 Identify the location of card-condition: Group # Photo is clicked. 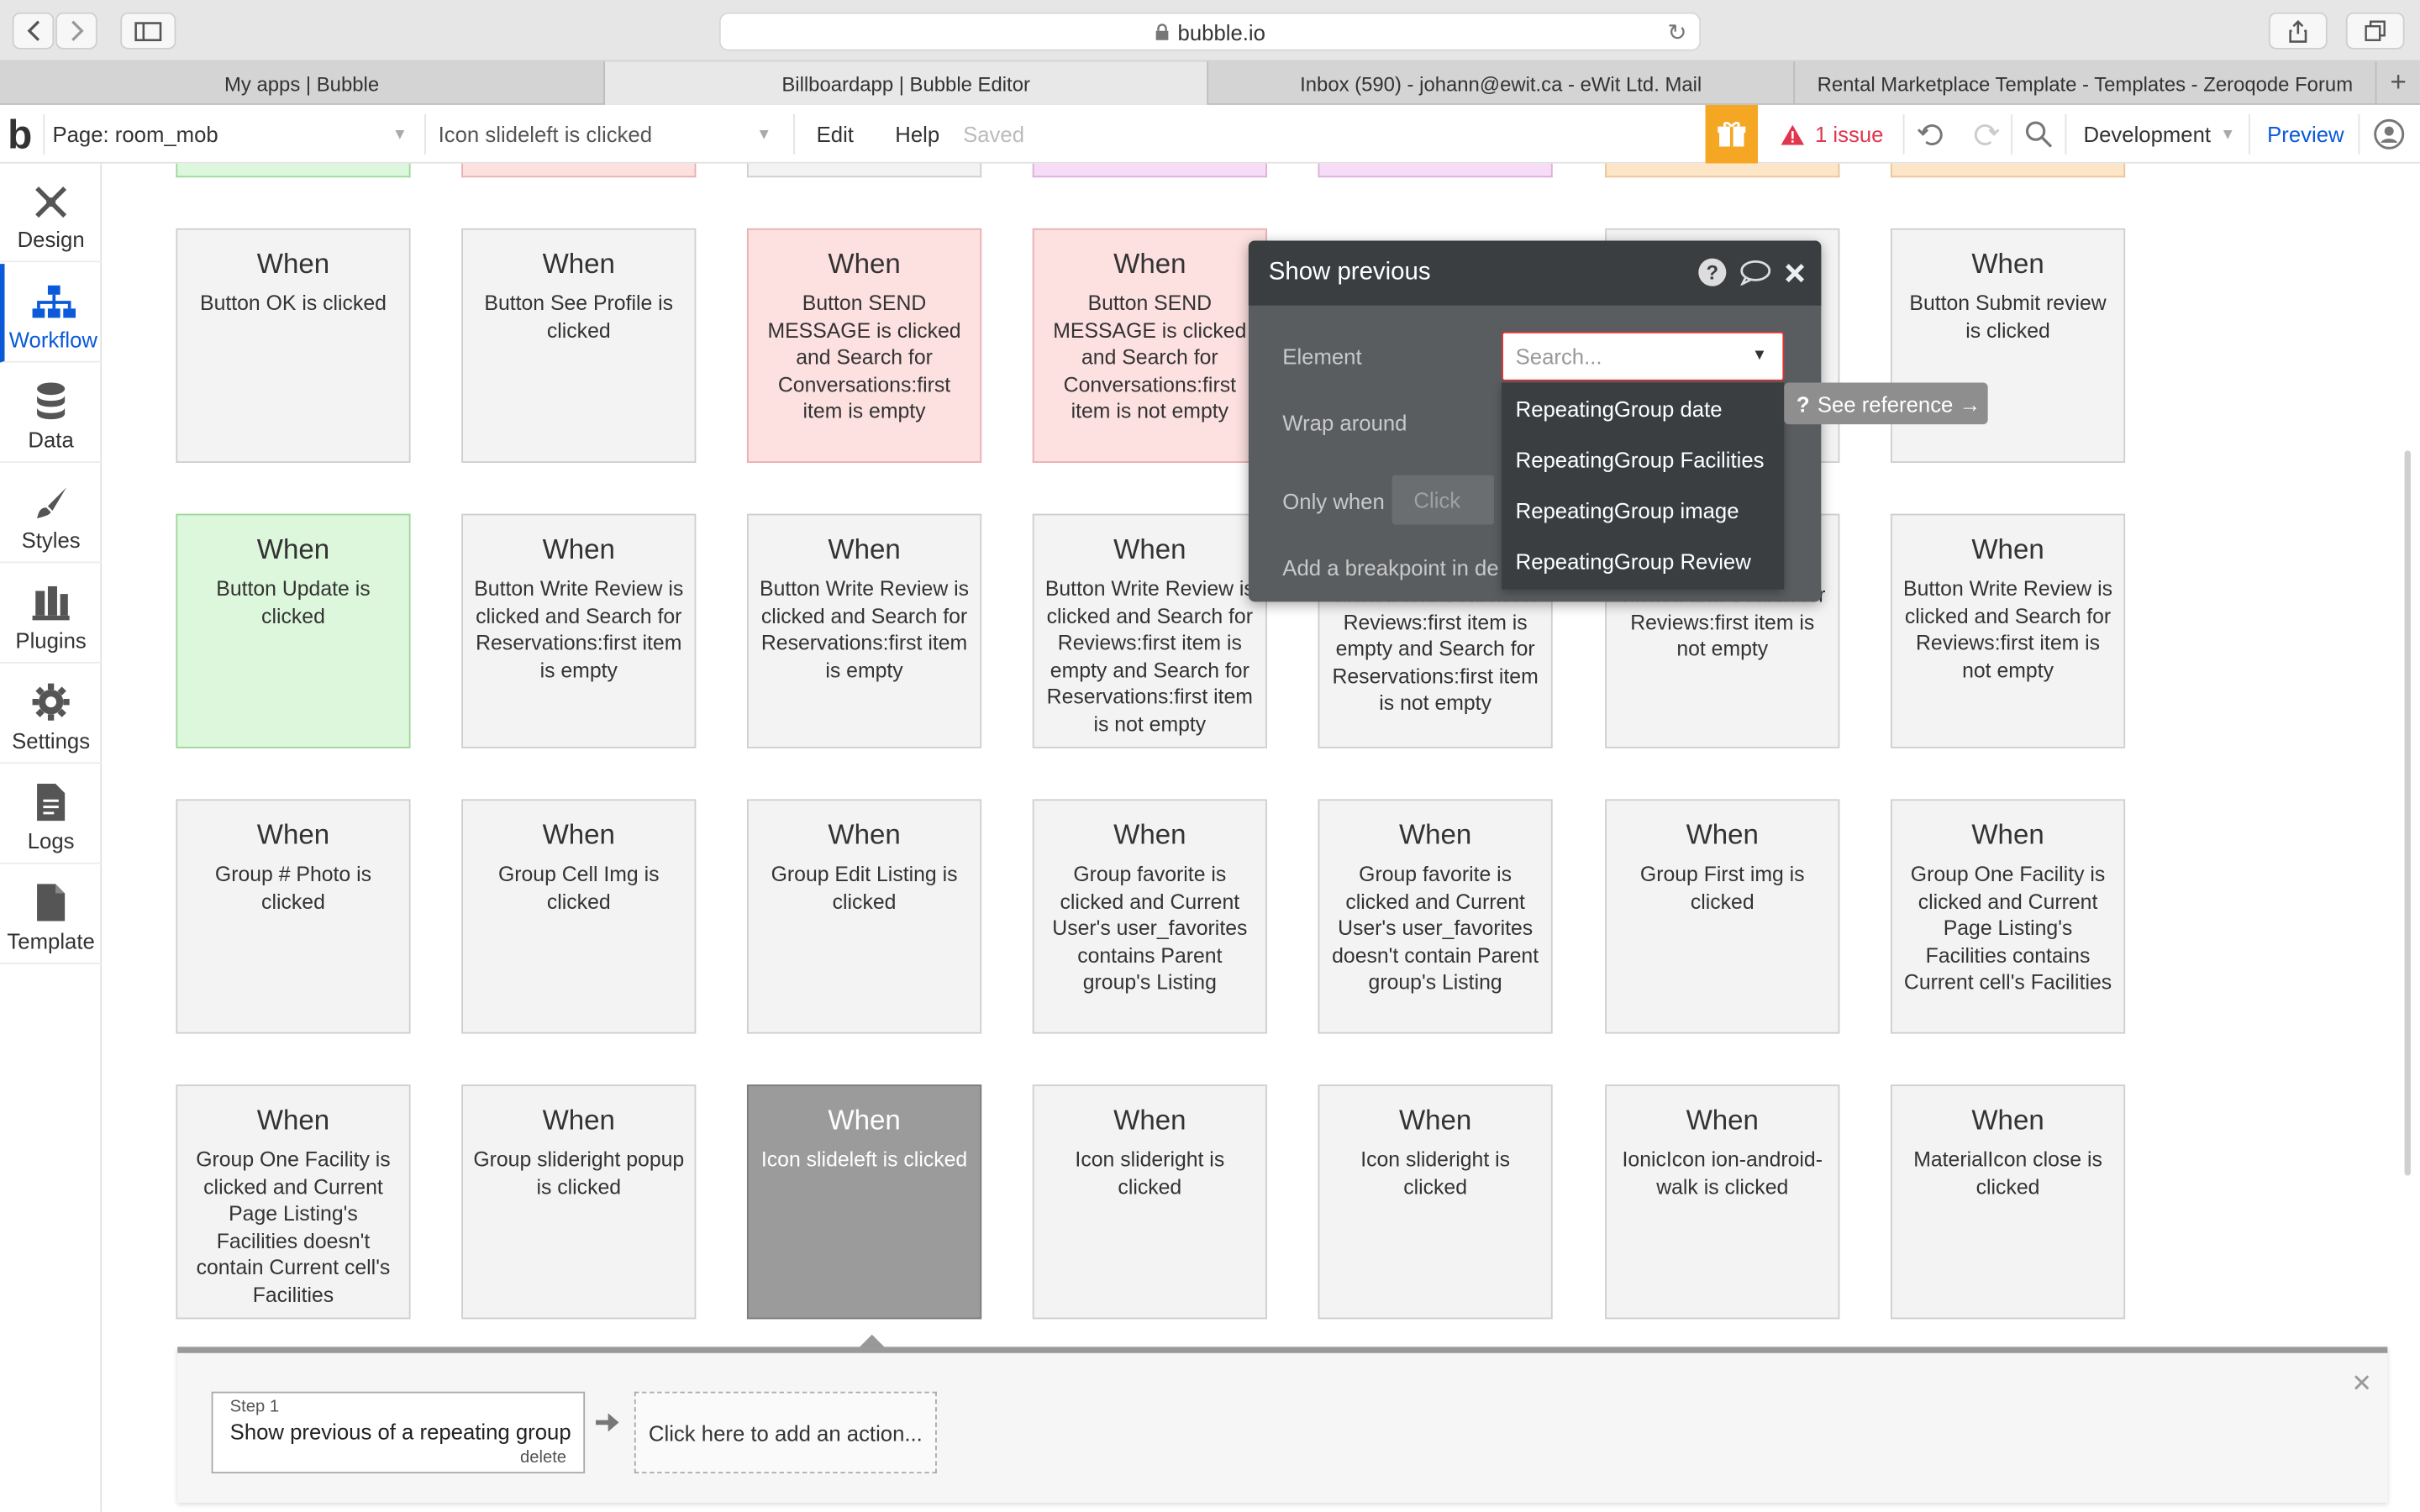
(293, 887).